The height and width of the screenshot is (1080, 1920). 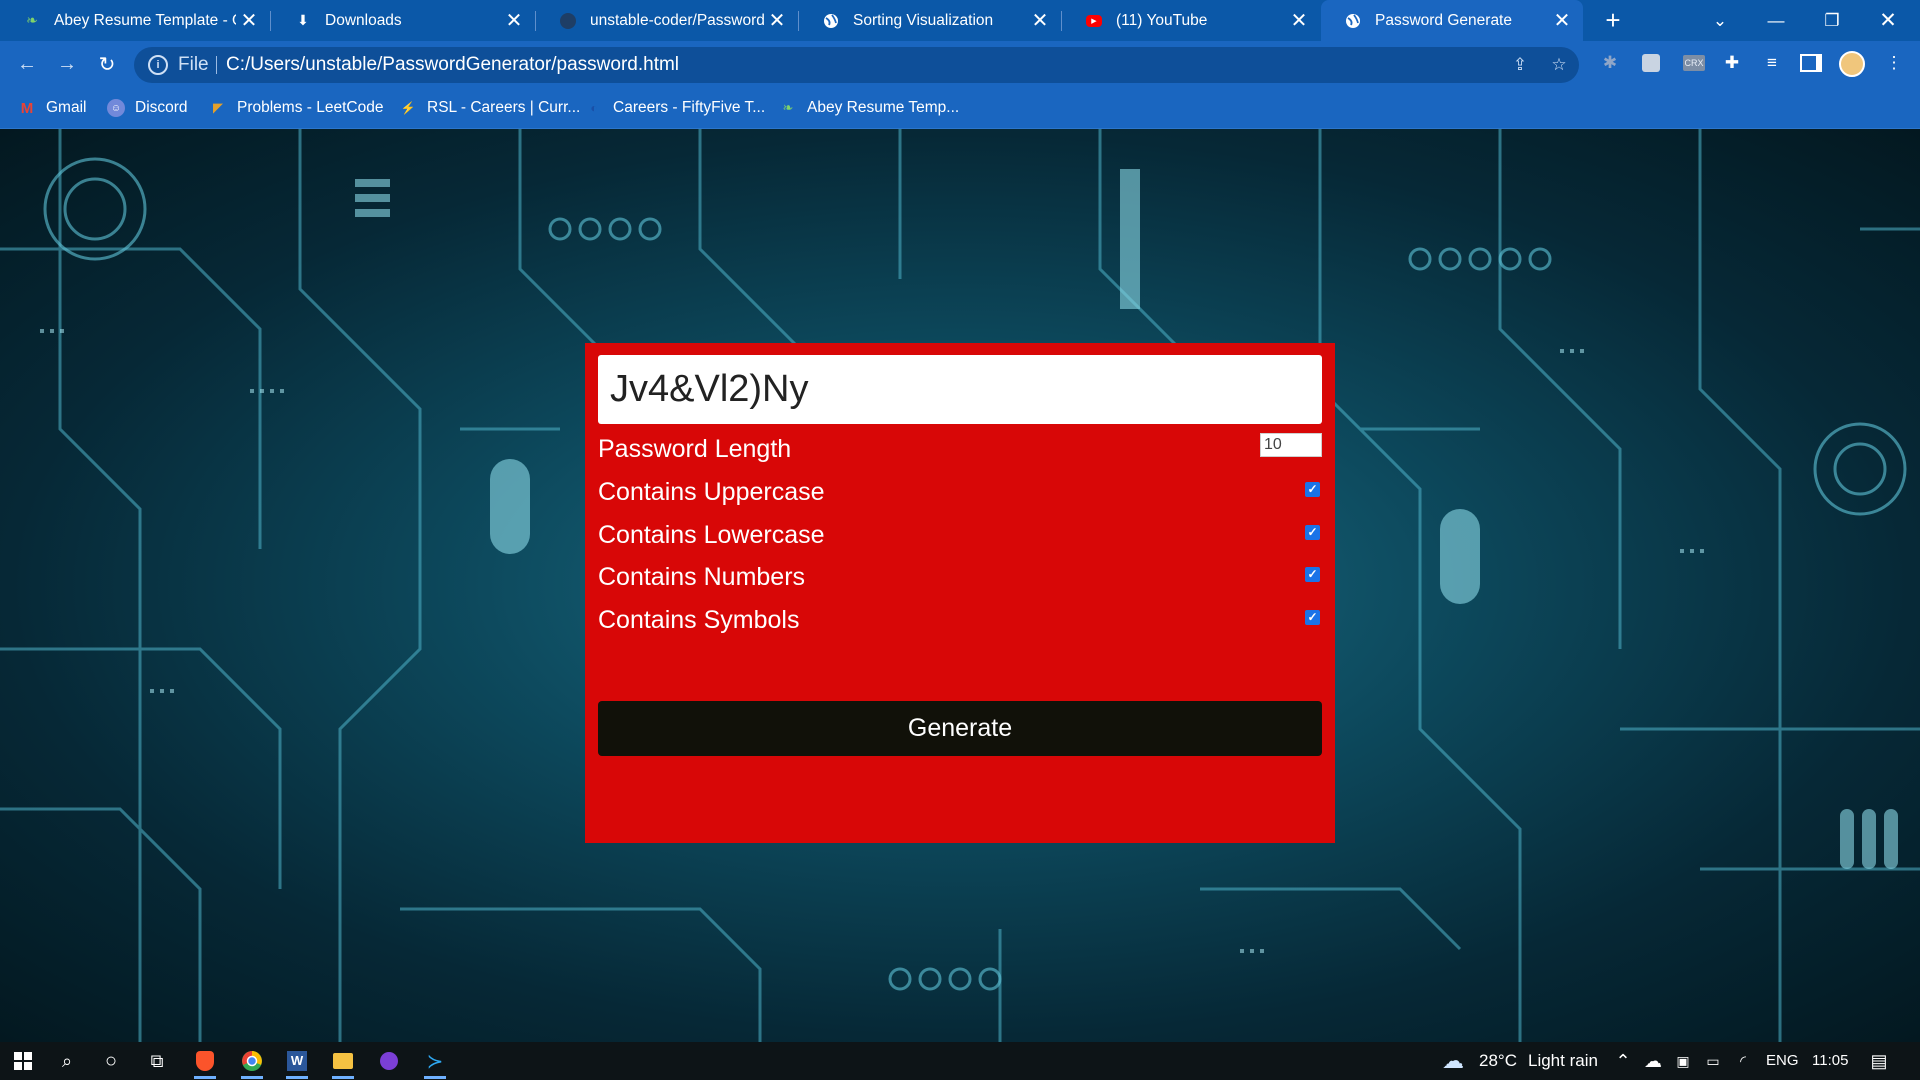 What do you see at coordinates (1453, 1061) in the screenshot?
I see `weather-cloud-icon: ☁` at bounding box center [1453, 1061].